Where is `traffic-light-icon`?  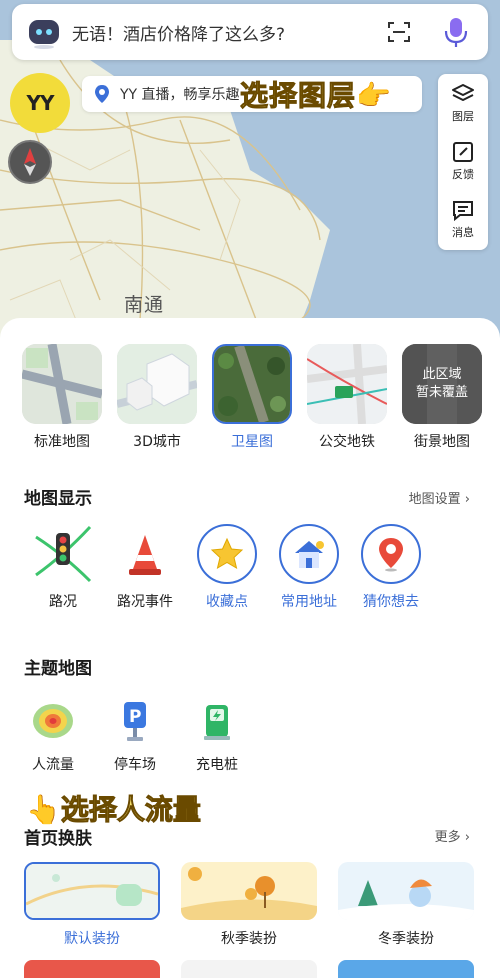 traffic-light-icon is located at coordinates (63, 554).